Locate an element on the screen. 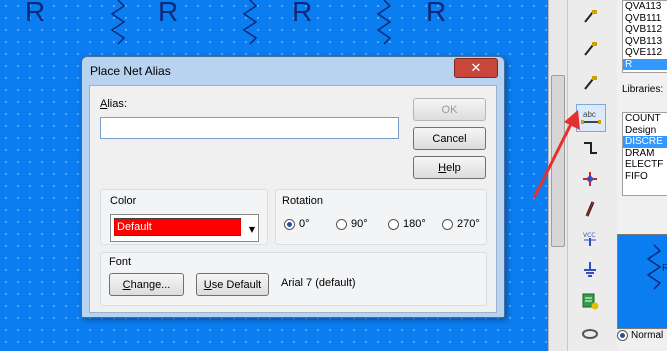  rotation-0-radio is located at coordinates (289, 224).